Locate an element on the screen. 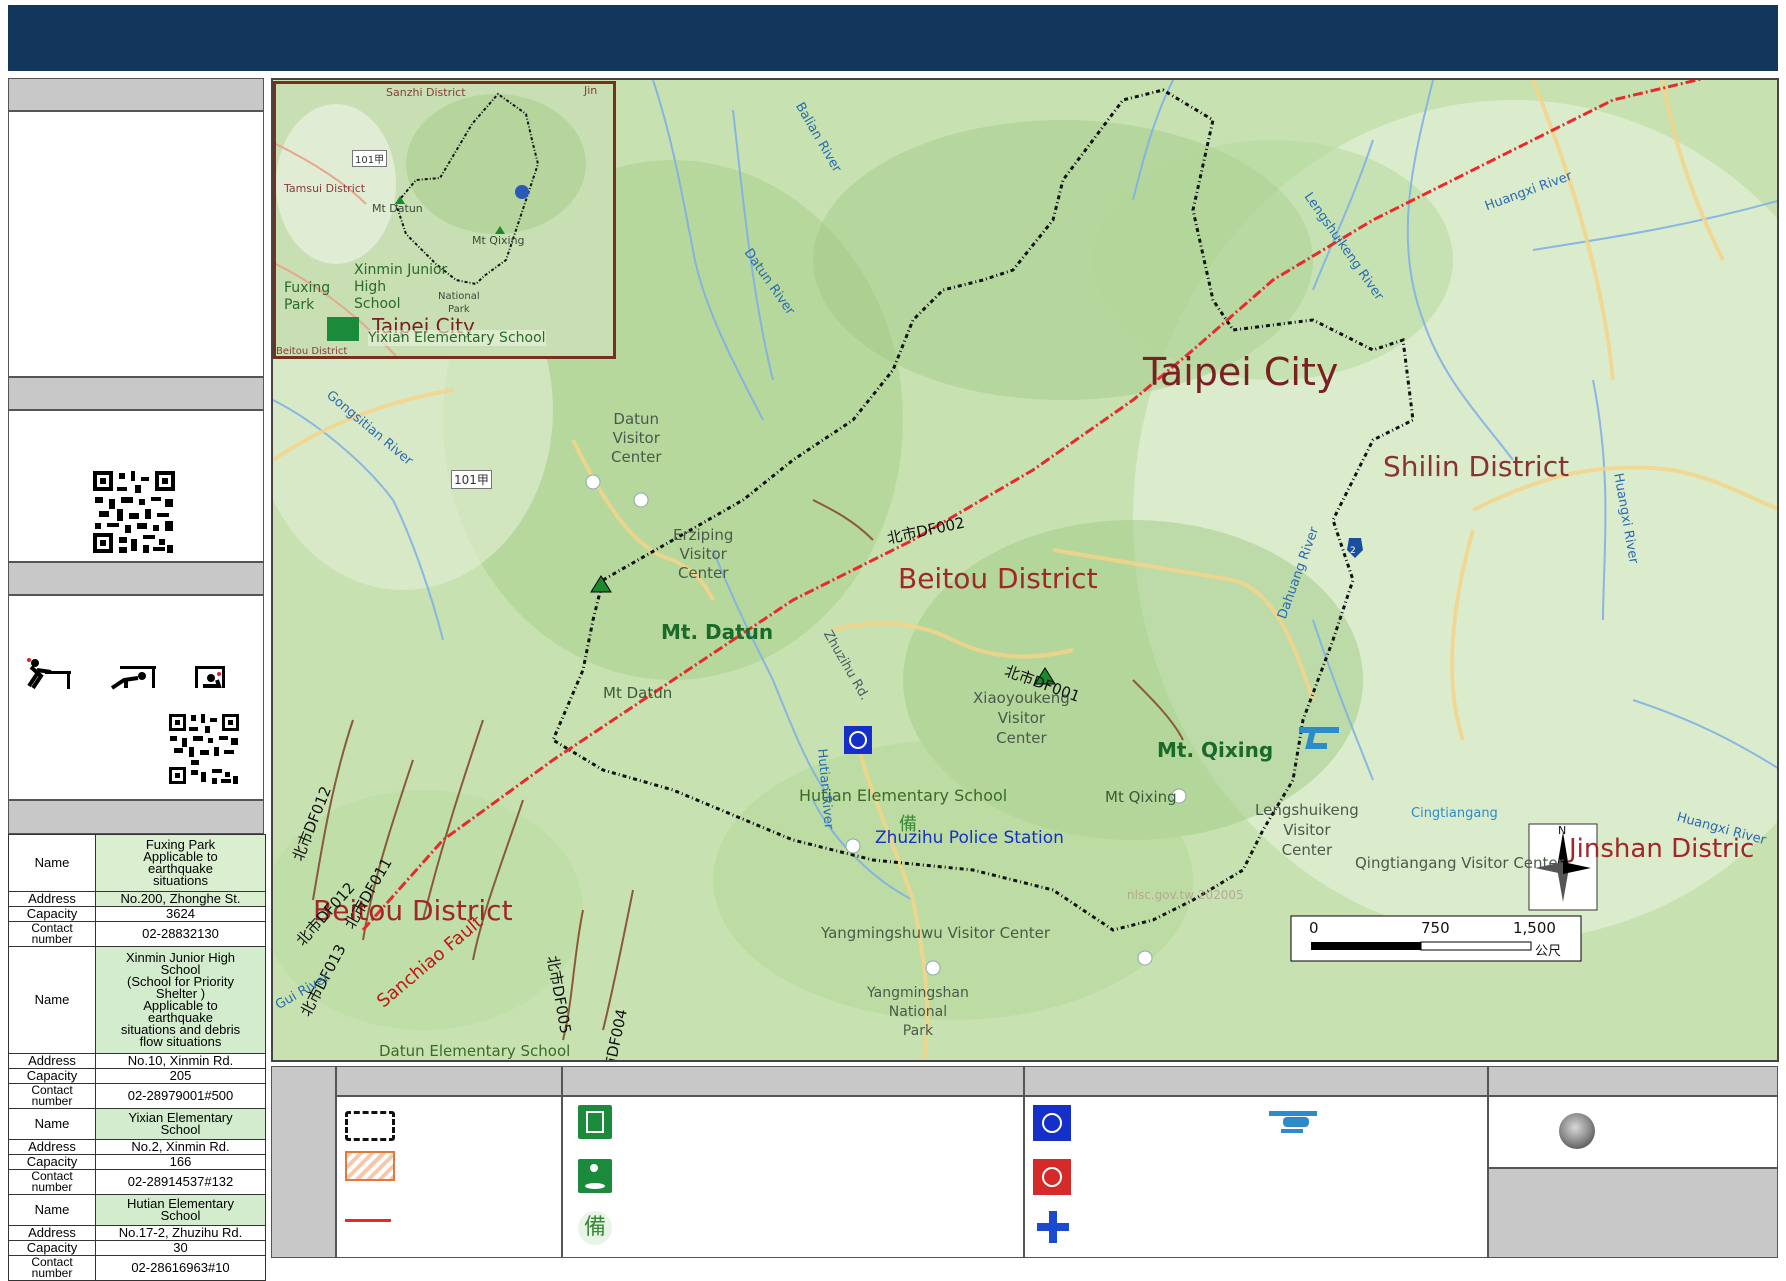 This screenshot has height=1281, width=1786. legend-head-other is located at coordinates (1633, 1081).